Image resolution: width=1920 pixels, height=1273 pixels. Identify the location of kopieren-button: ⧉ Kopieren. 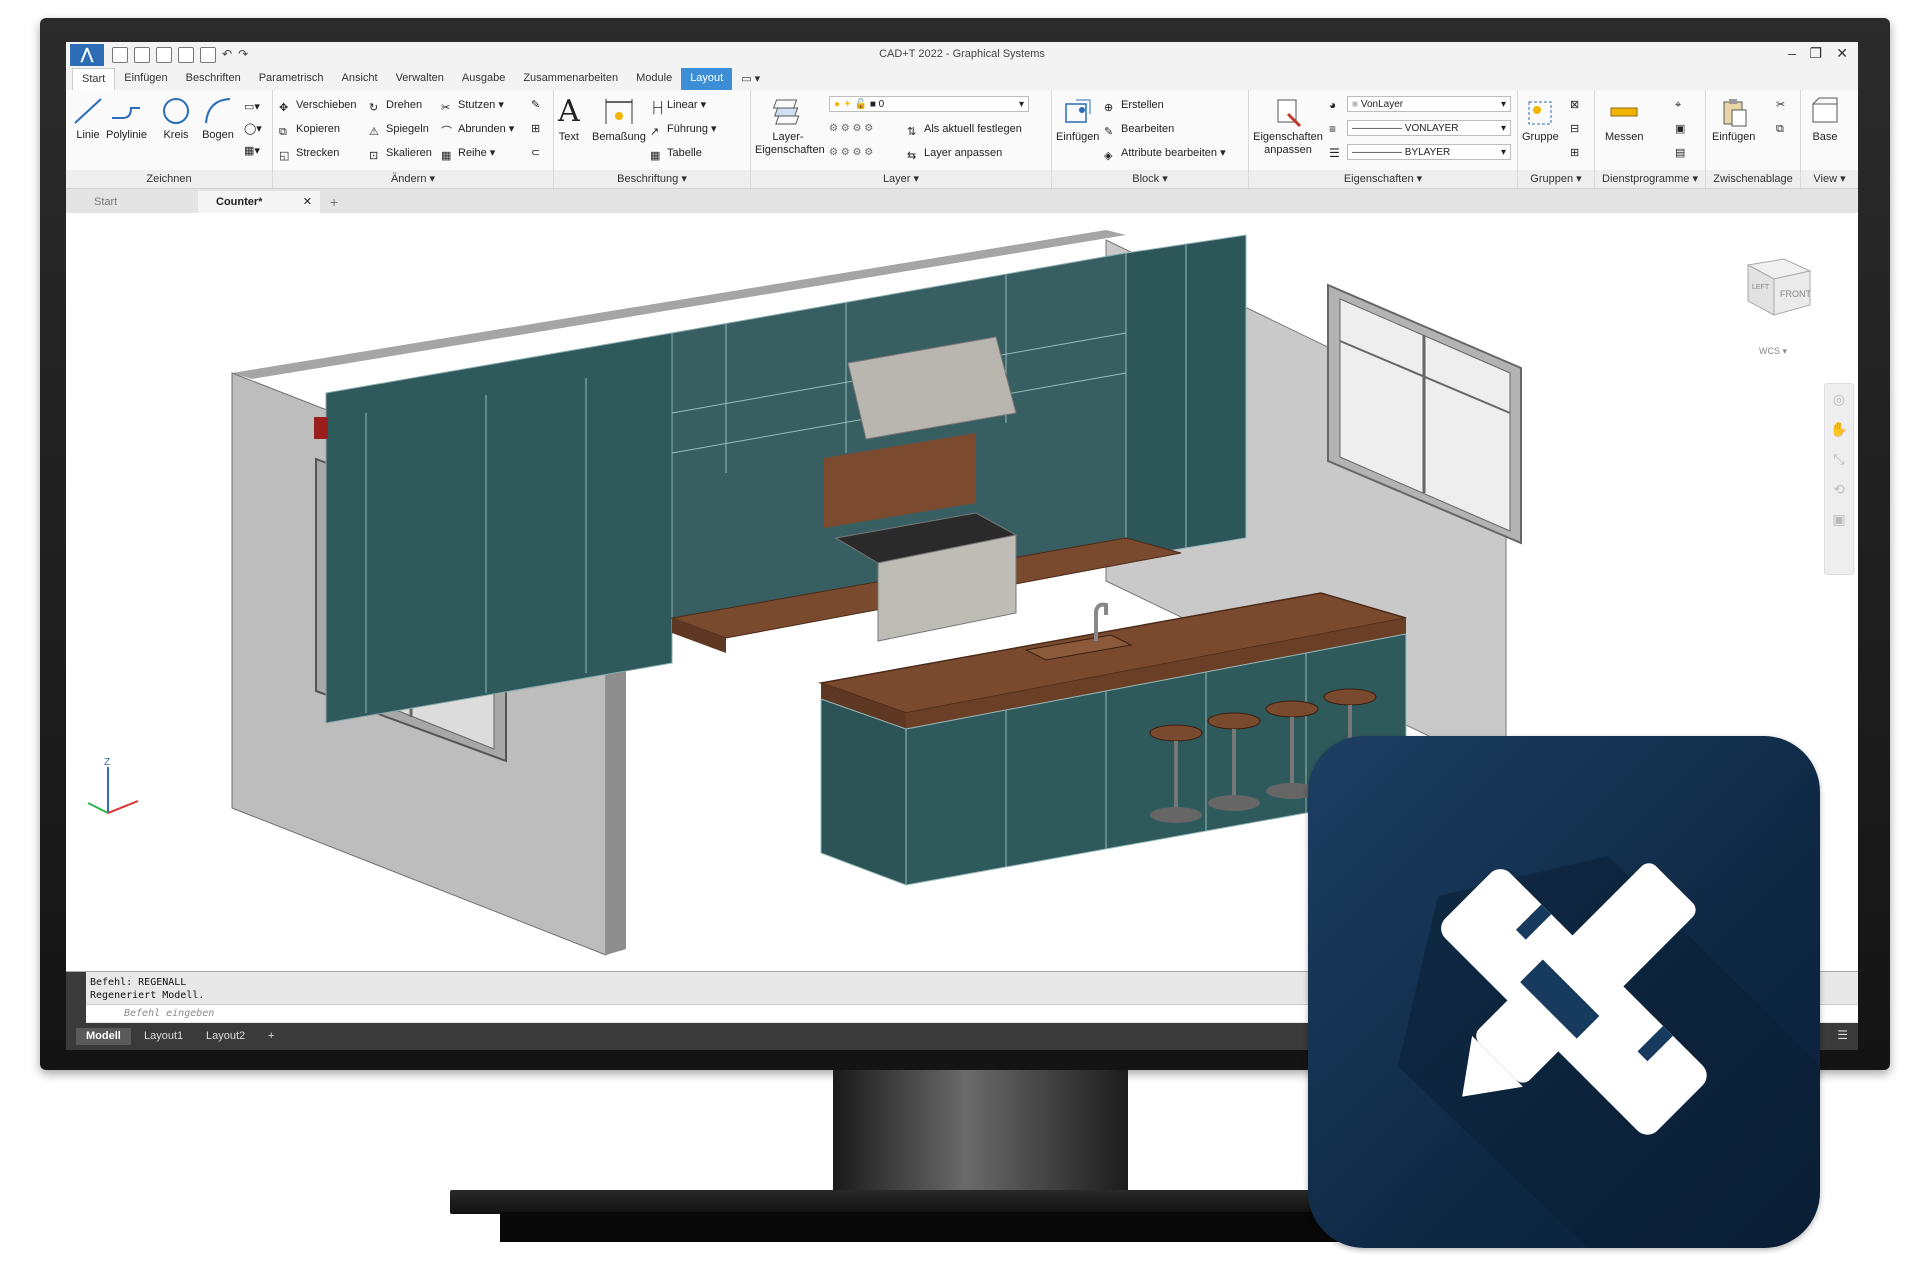
(309, 129).